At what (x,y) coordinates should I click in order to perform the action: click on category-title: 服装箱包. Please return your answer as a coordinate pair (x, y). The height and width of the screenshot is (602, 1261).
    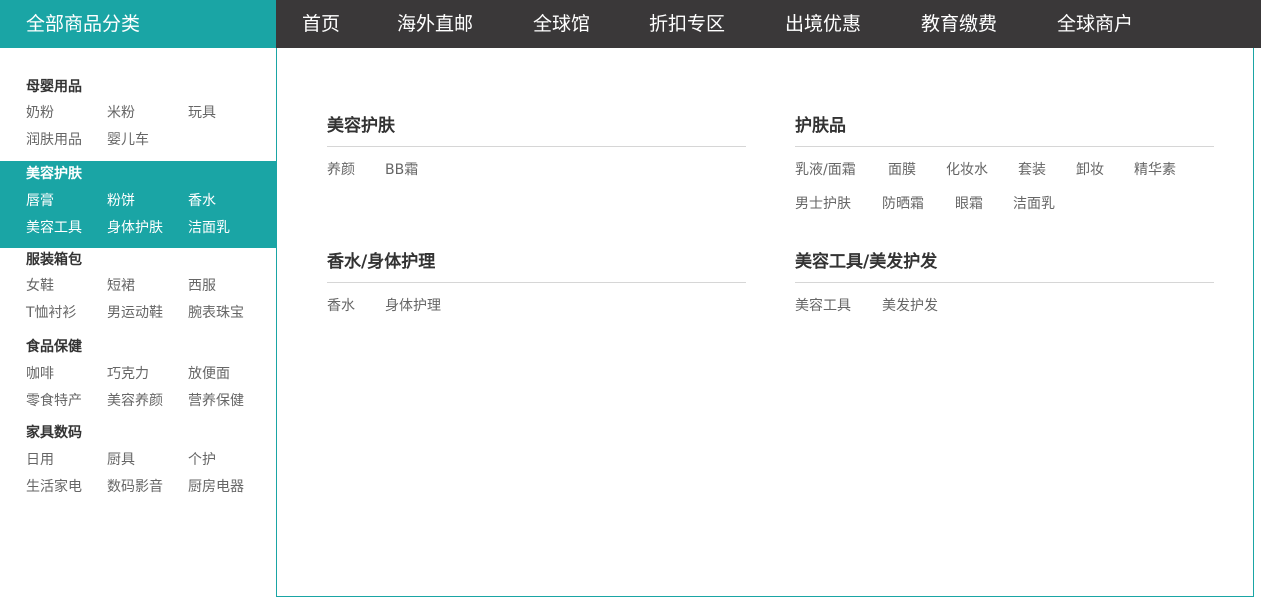
    Looking at the image, I should click on (54, 260).